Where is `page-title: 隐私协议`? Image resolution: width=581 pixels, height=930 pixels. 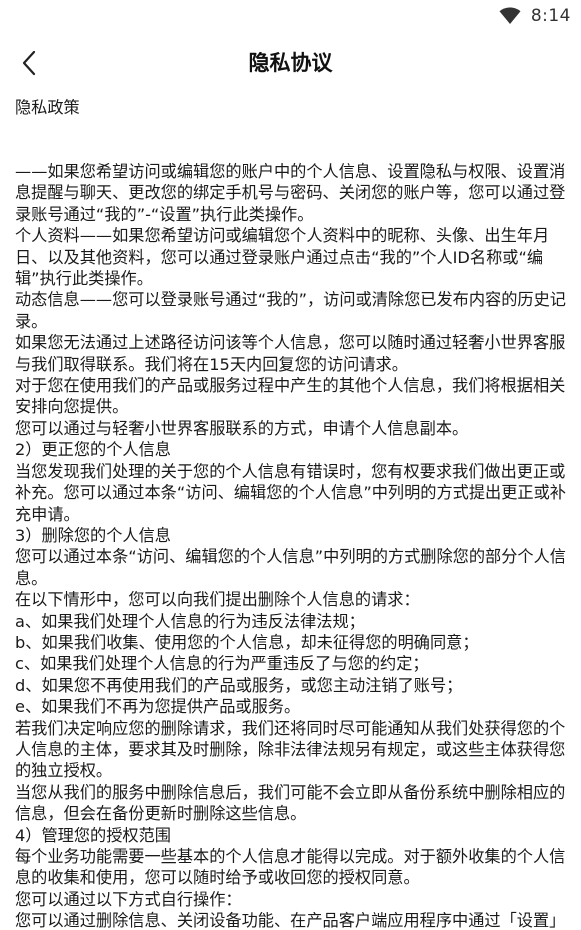
page-title: 隐私协议 is located at coordinates (290, 63).